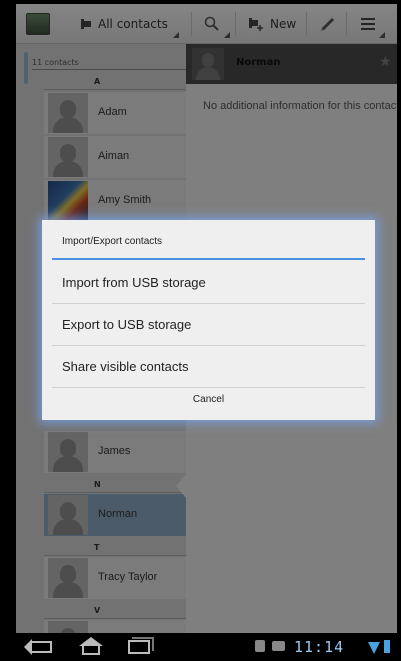 This screenshot has height=661, width=401. What do you see at coordinates (208, 259) in the screenshot?
I see `dialog-title-divider` at bounding box center [208, 259].